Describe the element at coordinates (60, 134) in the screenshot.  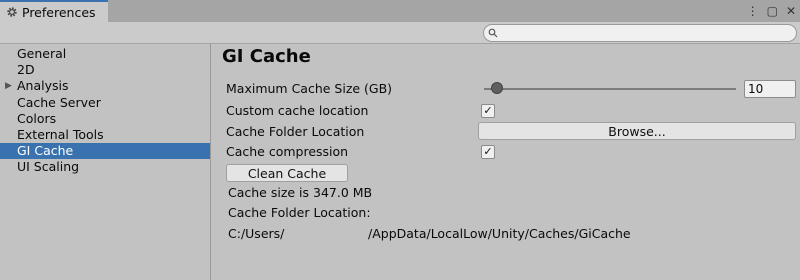
I see `sidebar-item-label: External Tools` at that location.